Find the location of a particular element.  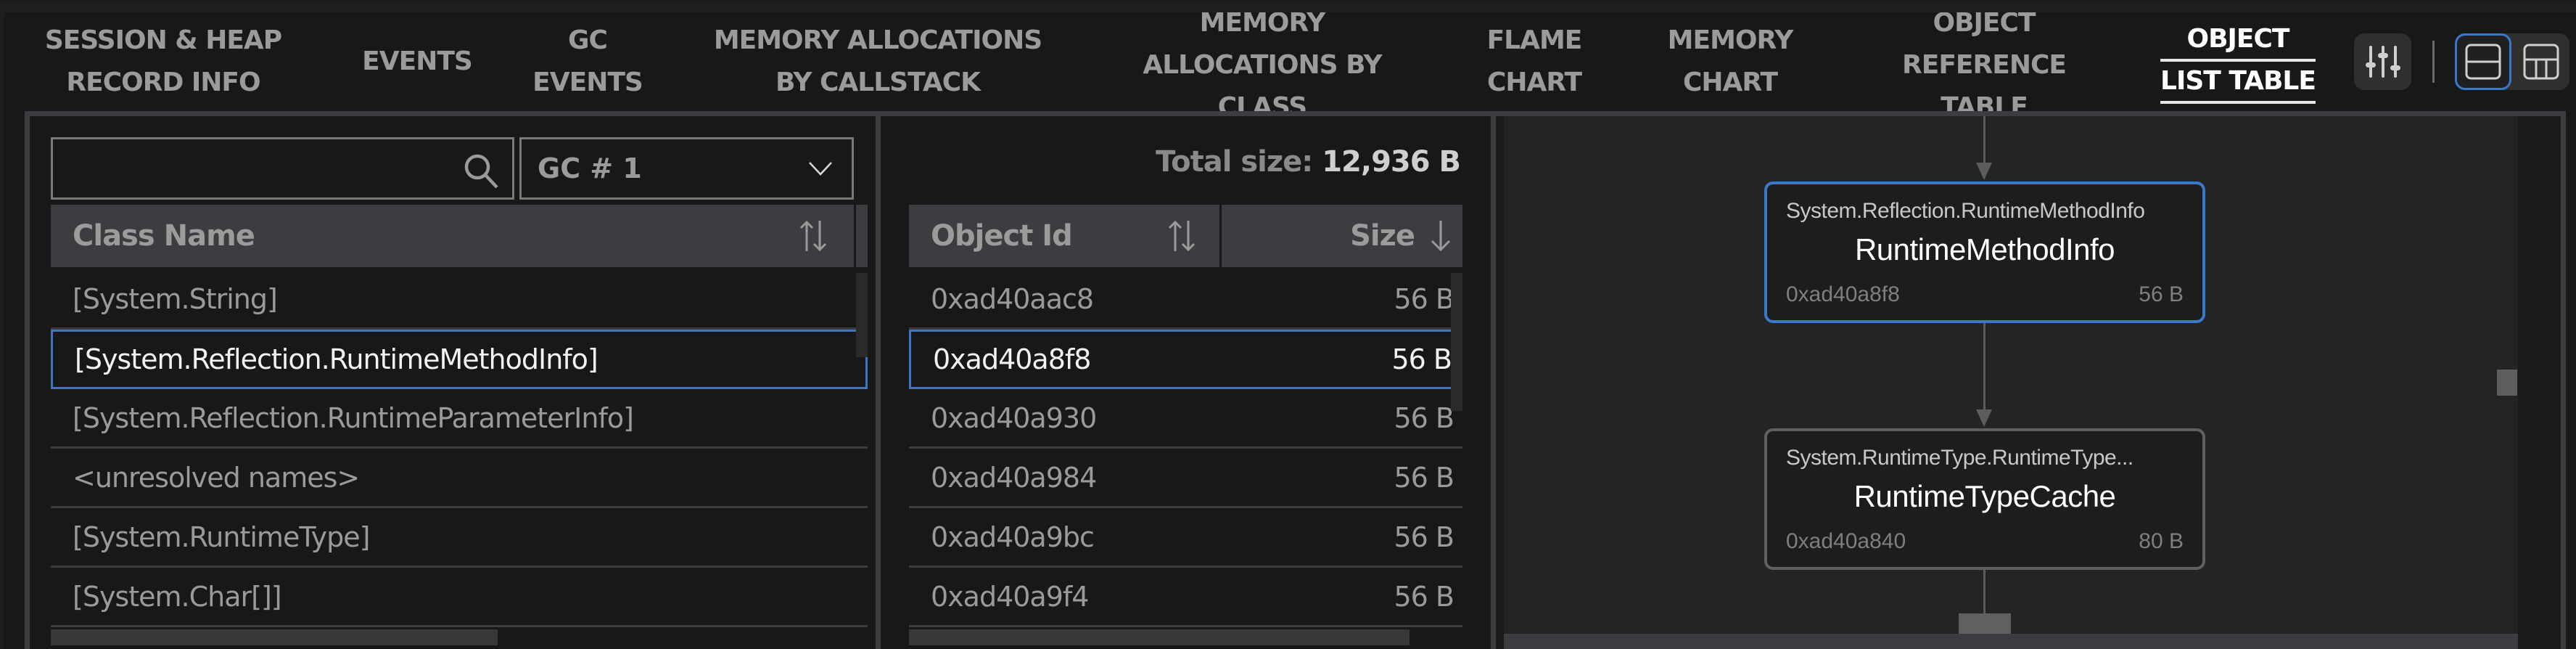

tab-gc-events: GC EVENTS is located at coordinates (587, 61).